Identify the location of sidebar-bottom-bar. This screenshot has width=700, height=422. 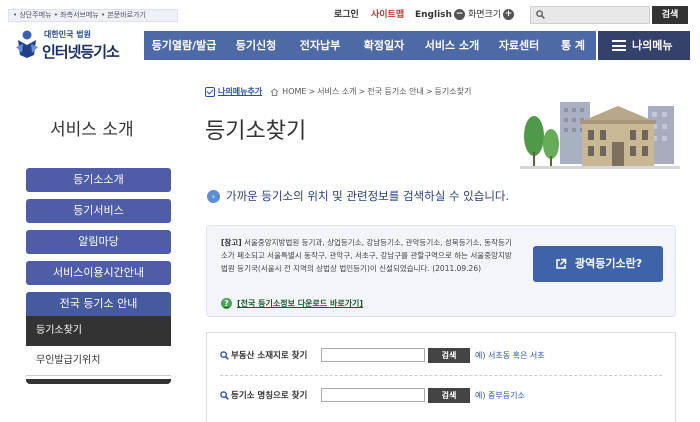
(98, 381).